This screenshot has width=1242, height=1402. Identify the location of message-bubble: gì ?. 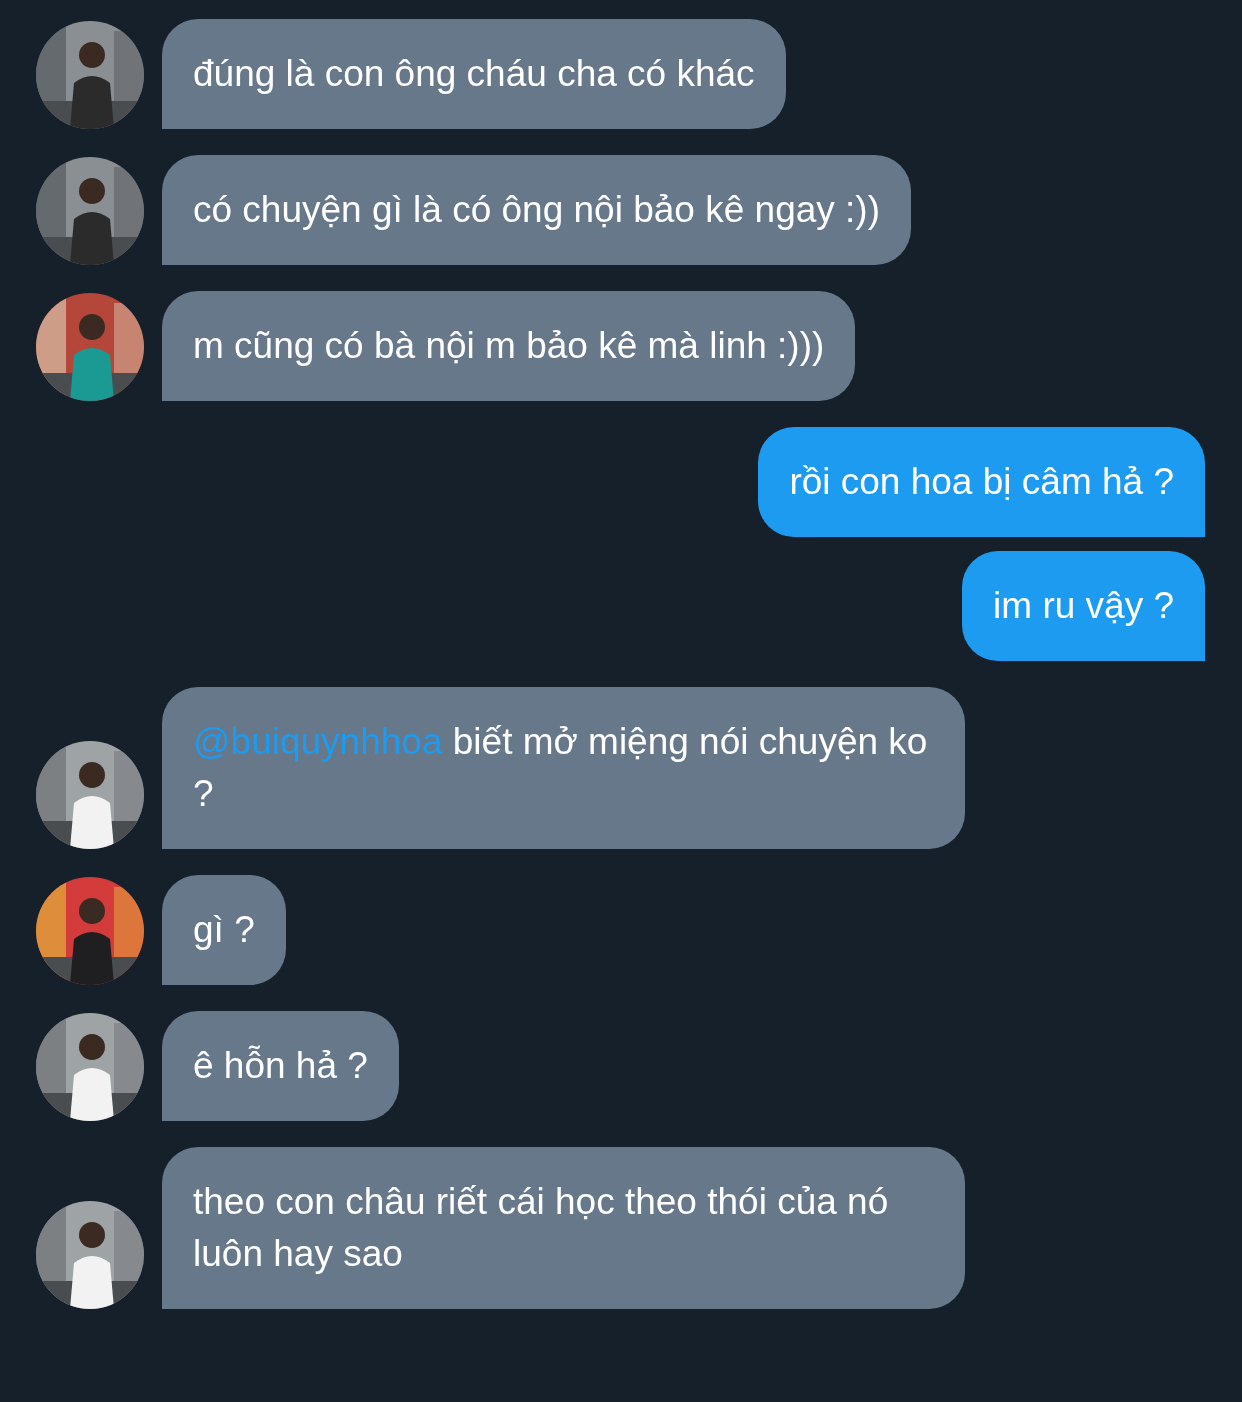
(224, 930).